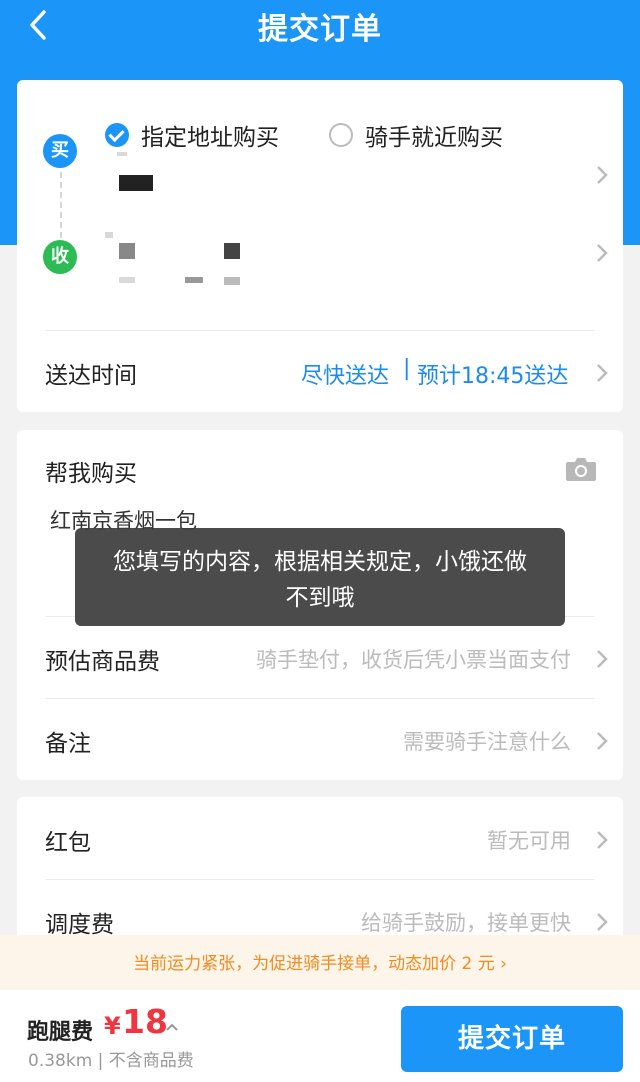 This screenshot has height=1082, width=640. What do you see at coordinates (172, 1024) in the screenshot?
I see `chevron-up-icon` at bounding box center [172, 1024].